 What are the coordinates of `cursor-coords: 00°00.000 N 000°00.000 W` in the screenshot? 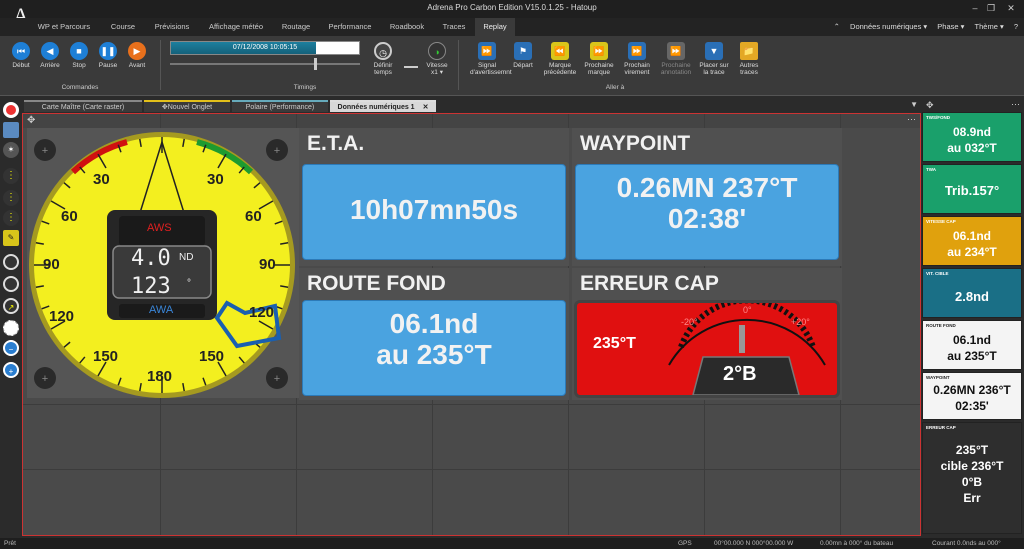 It's located at (754, 543).